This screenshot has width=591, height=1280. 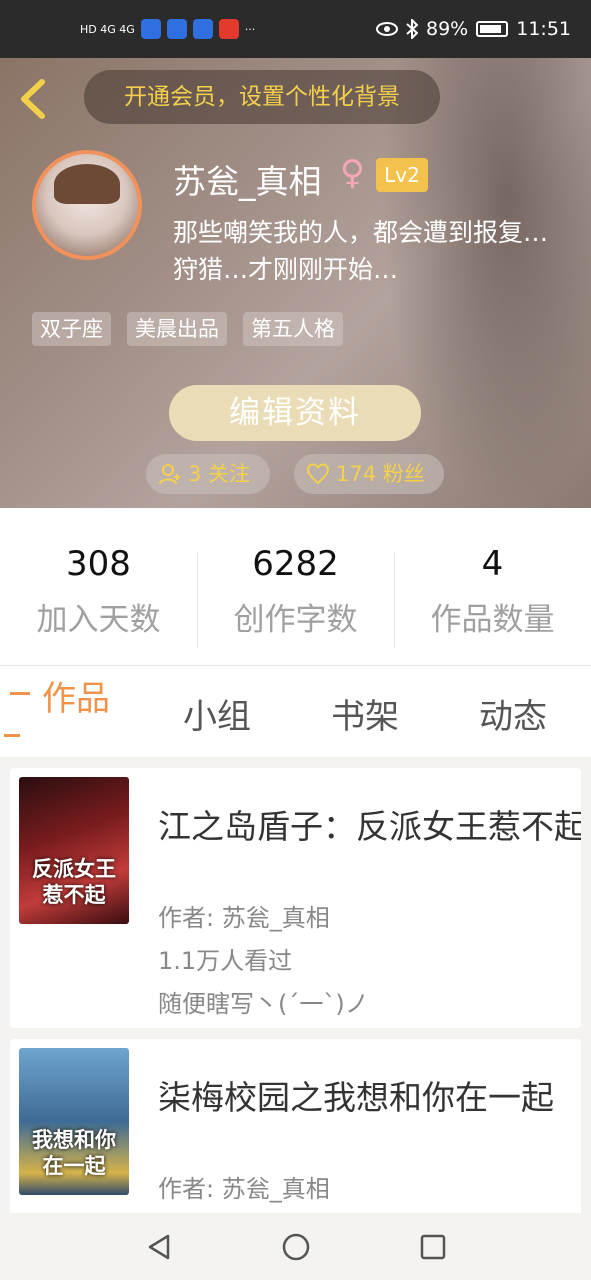 What do you see at coordinates (74, 881) in the screenshot?
I see `cover-title: 反派女王惹不起` at bounding box center [74, 881].